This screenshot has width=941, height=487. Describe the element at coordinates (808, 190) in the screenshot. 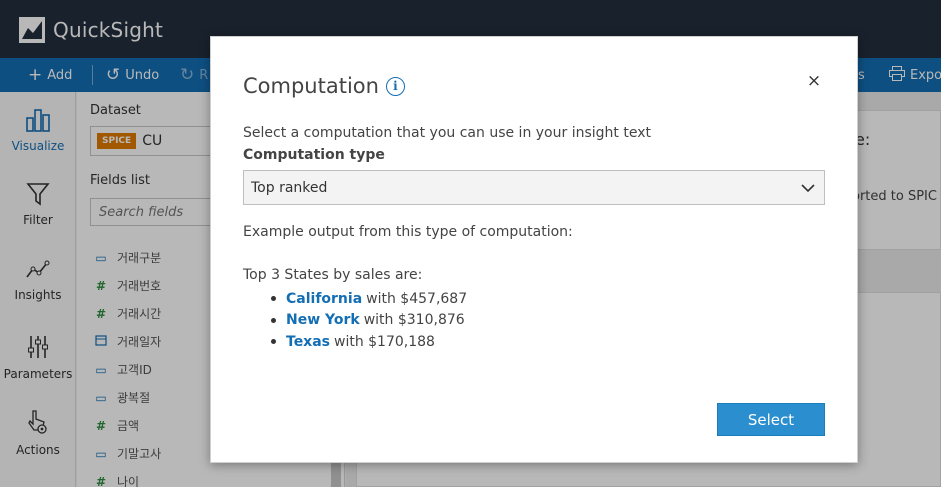

I see `chevron-down-icon` at that location.